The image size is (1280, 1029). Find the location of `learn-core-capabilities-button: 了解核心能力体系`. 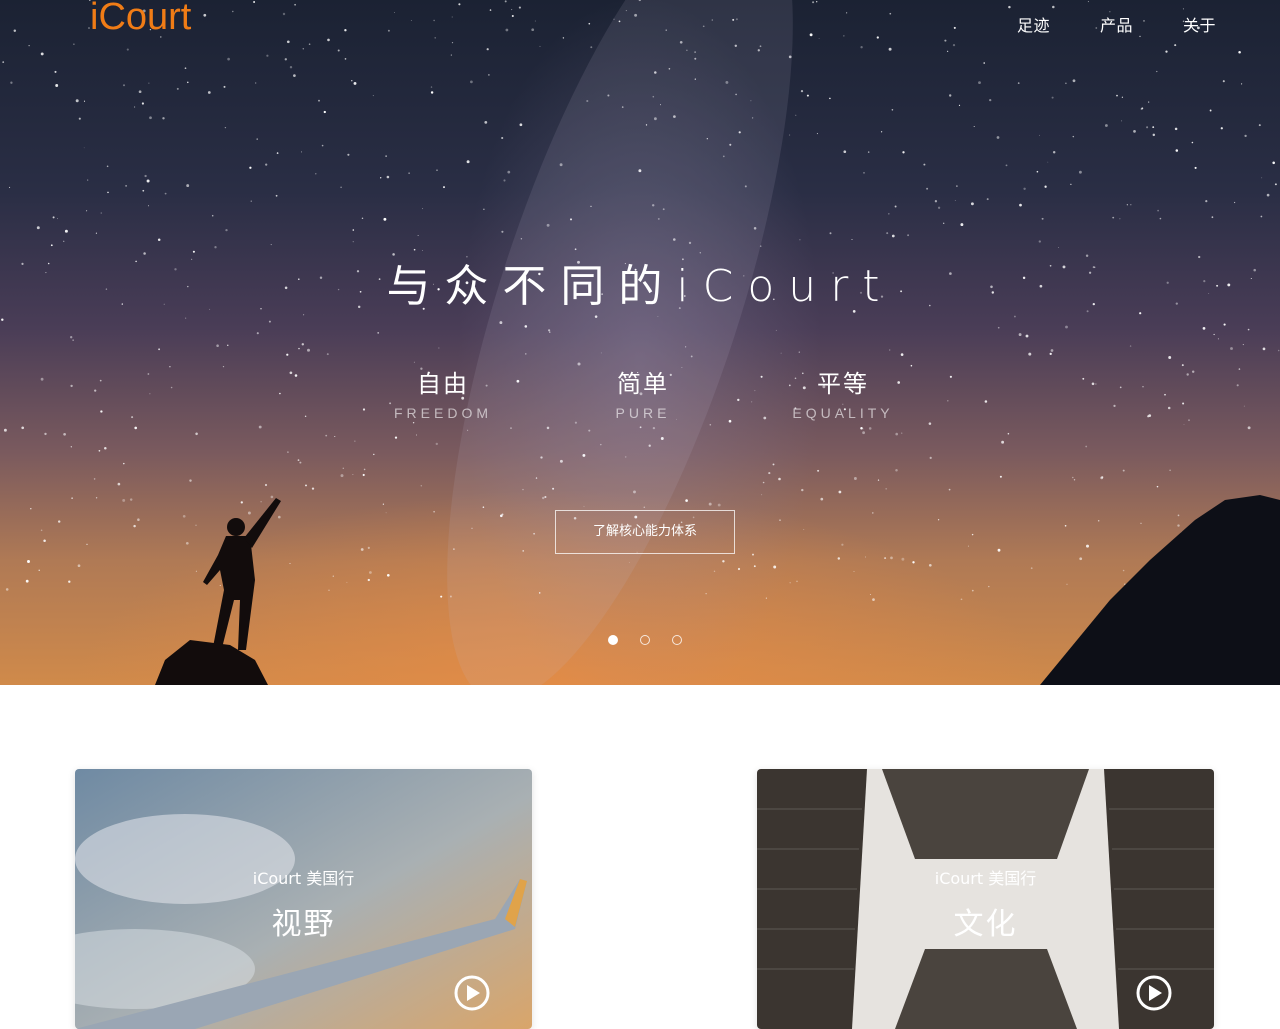

learn-core-capabilities-button: 了解核心能力体系 is located at coordinates (645, 532).